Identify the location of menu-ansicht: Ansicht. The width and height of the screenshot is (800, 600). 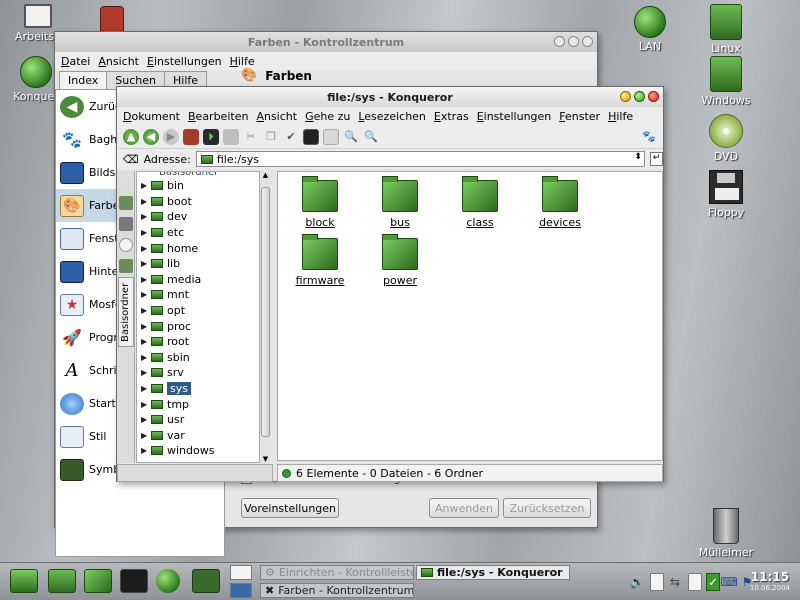
(276, 116).